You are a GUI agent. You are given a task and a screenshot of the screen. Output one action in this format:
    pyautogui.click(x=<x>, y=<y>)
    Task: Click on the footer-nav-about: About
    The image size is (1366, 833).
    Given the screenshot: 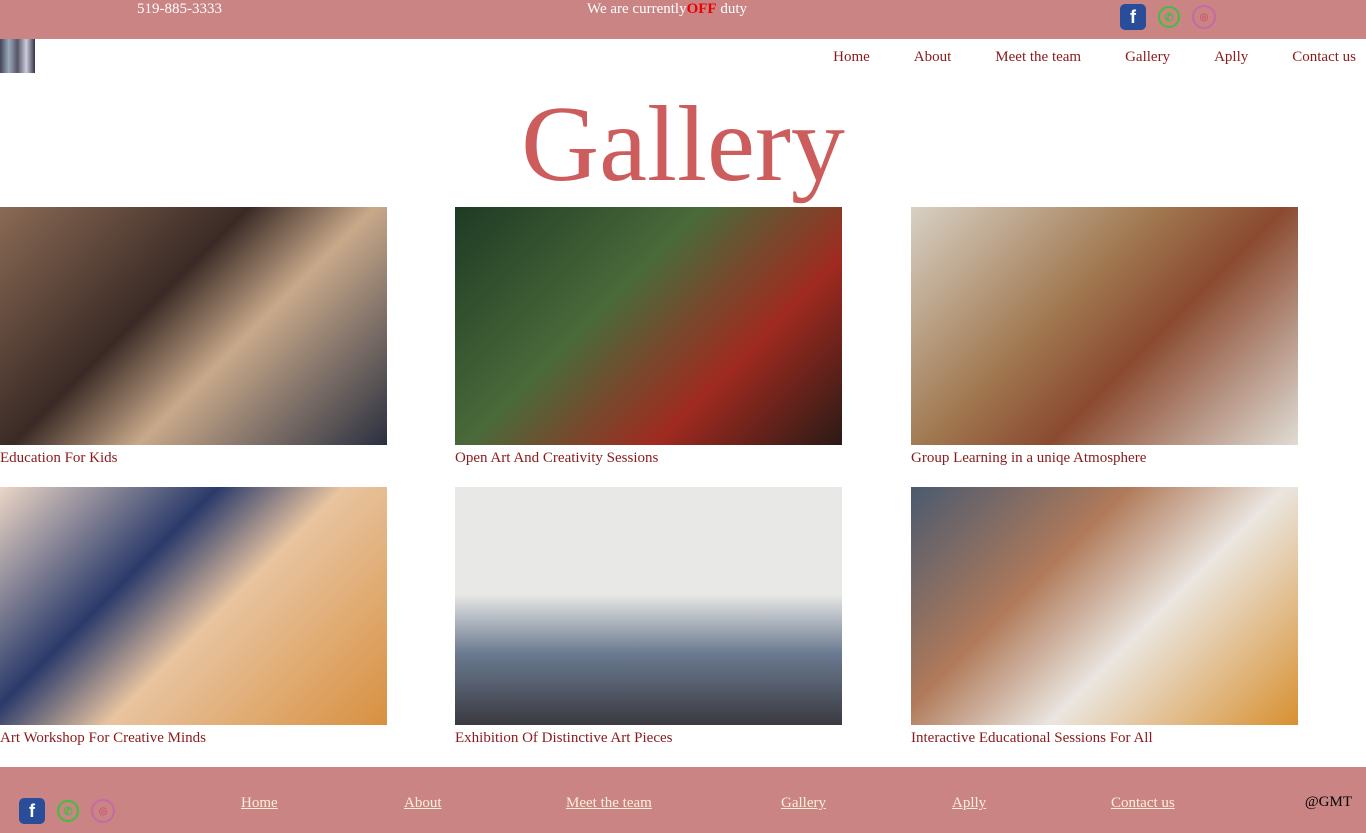 What is the action you would take?
    pyautogui.click(x=423, y=803)
    